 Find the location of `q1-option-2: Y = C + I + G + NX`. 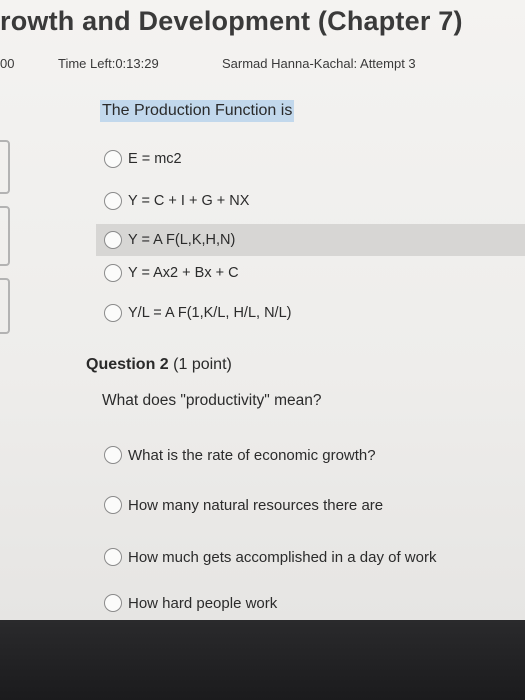

q1-option-2: Y = C + I + G + NX is located at coordinates (176, 201).